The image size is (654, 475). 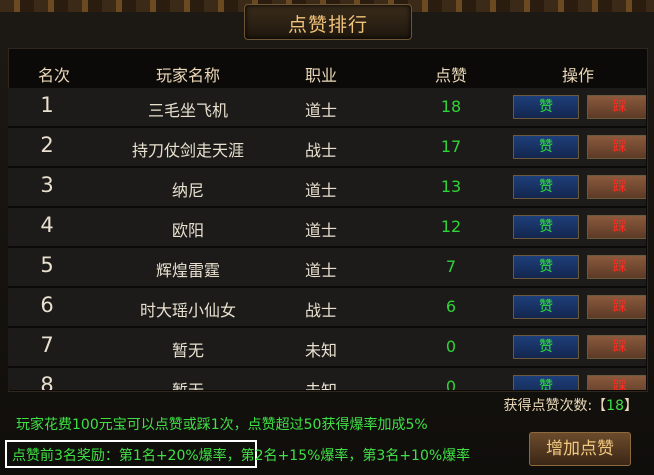 I want to click on table-row: 5 辉煌雷霆 道士 7 赞踩, so click(x=327, y=268).